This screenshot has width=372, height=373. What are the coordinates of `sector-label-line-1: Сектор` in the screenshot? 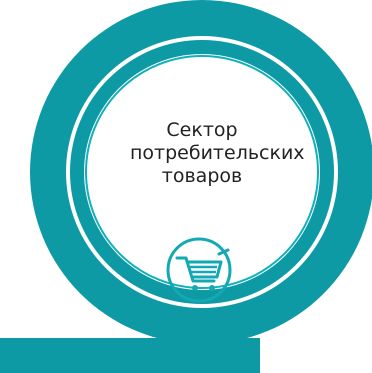 It's located at (202, 130).